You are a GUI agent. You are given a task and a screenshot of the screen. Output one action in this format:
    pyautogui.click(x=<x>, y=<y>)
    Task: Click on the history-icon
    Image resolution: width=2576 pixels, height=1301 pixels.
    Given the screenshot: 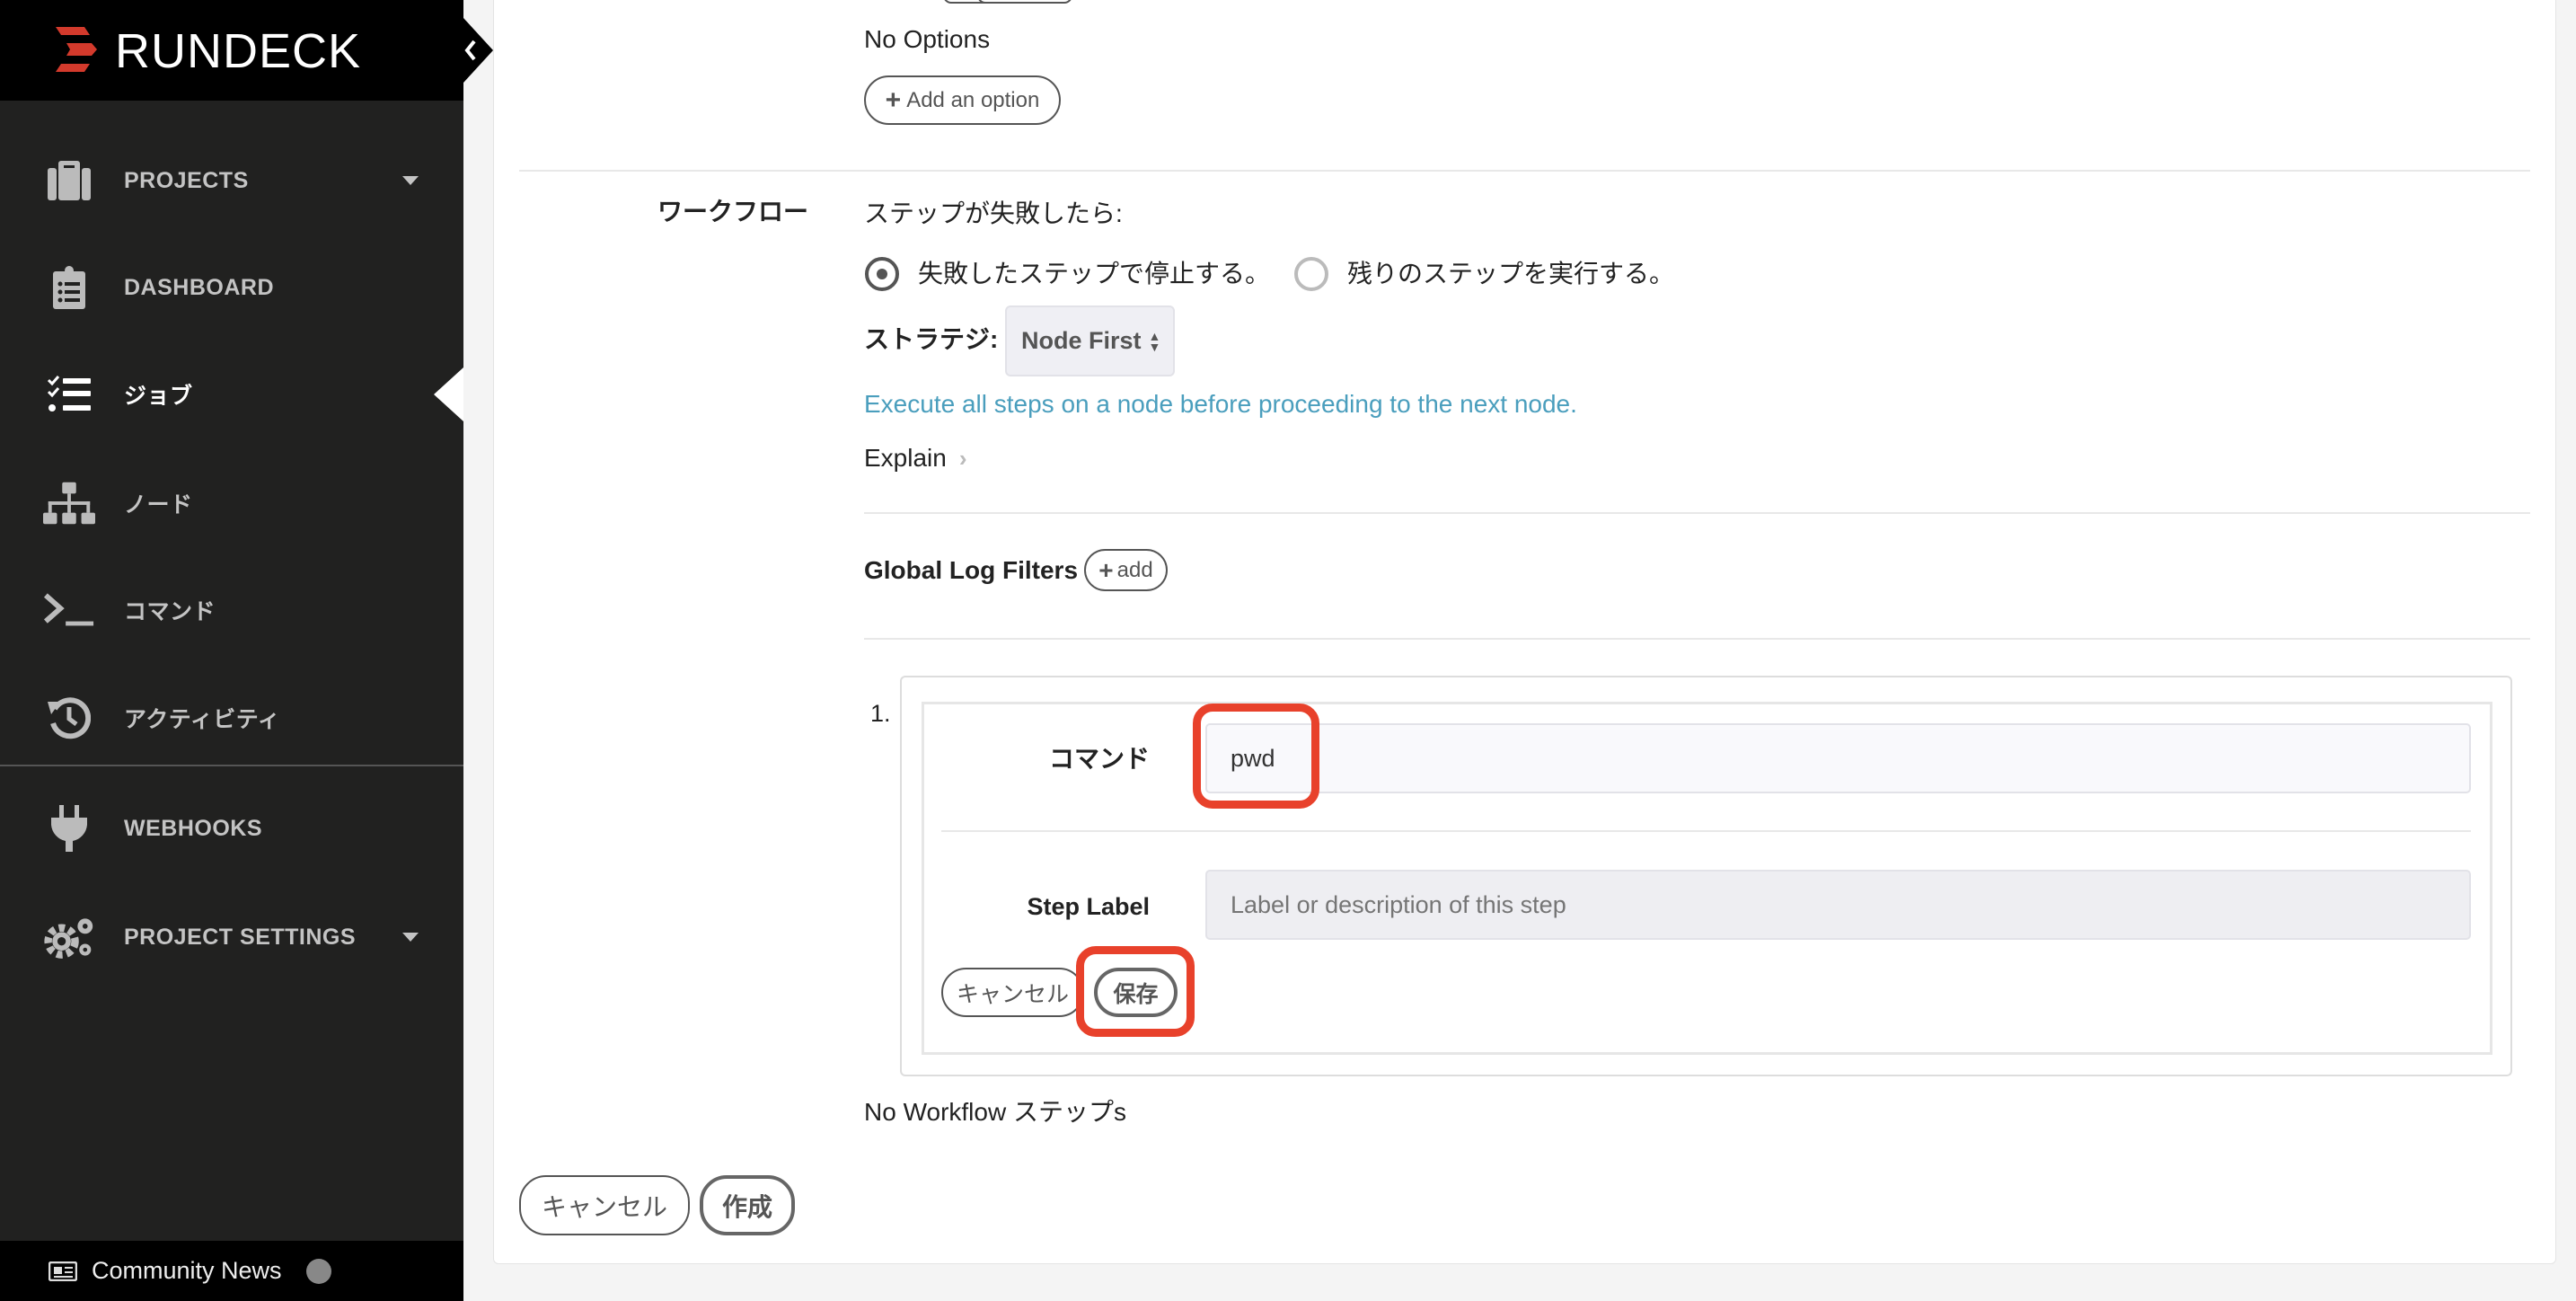 What is the action you would take?
    pyautogui.click(x=69, y=718)
    